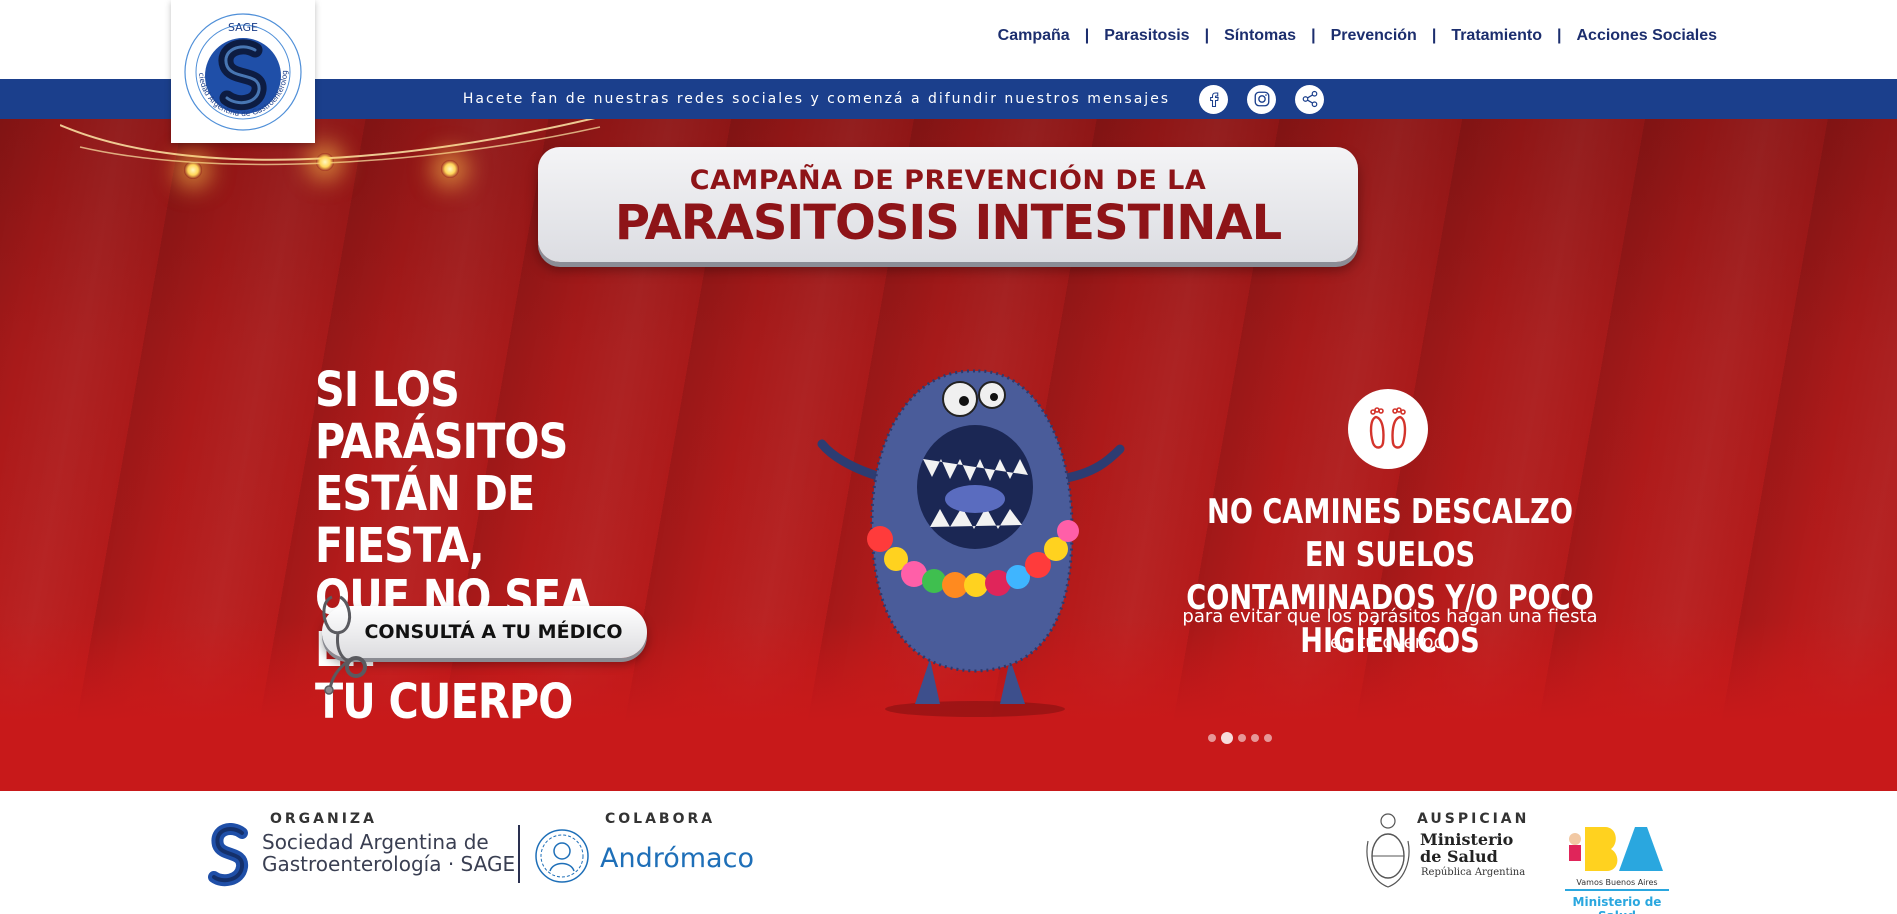 The height and width of the screenshot is (914, 1897). I want to click on facebook-button, so click(1214, 99).